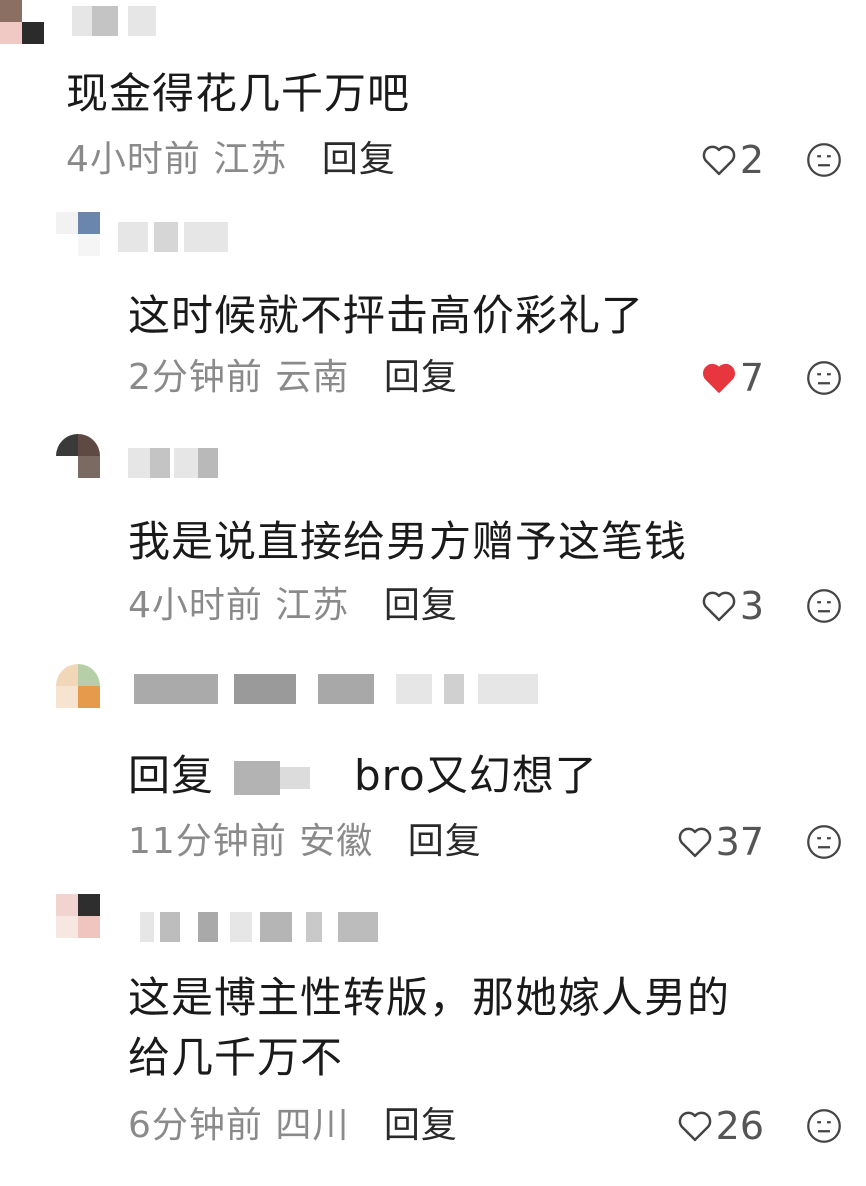 The image size is (866, 1186). I want to click on reply-prefix: 回复, so click(171, 775).